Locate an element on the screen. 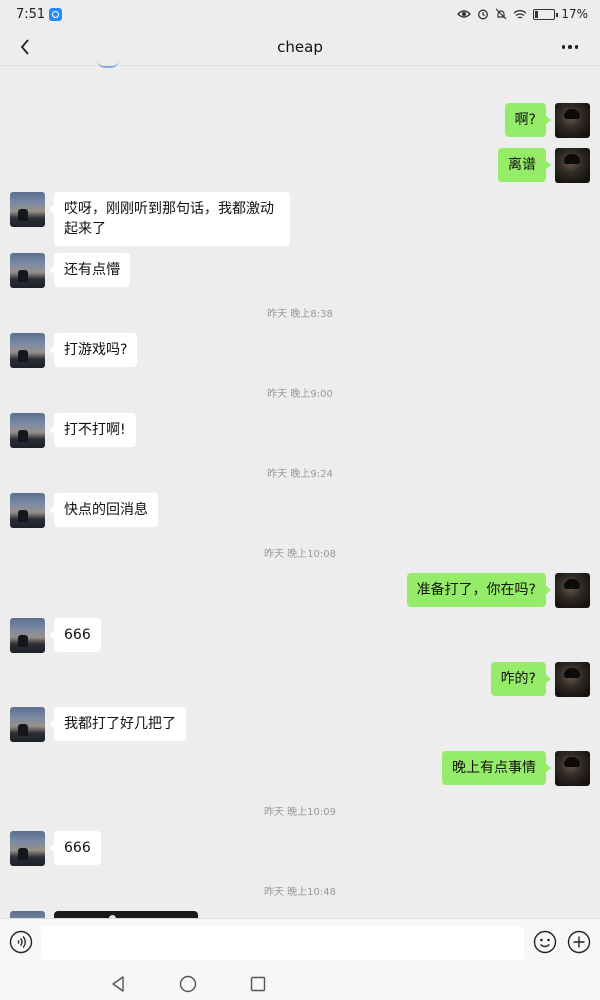 The width and height of the screenshot is (600, 1000). nav-recent-apps-button is located at coordinates (258, 984).